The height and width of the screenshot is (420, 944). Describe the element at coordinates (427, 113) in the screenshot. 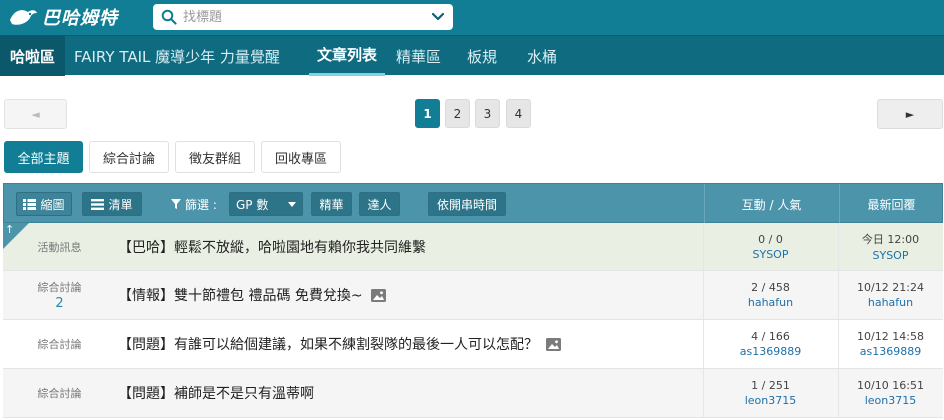

I see `page-button-1: 1` at that location.